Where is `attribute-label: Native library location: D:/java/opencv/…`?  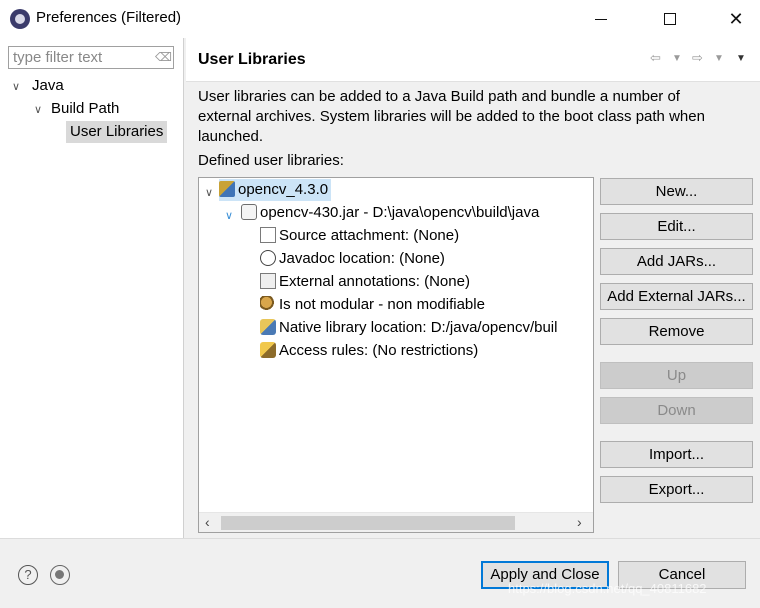 attribute-label: Native library location: D:/java/opencv/… is located at coordinates (418, 327).